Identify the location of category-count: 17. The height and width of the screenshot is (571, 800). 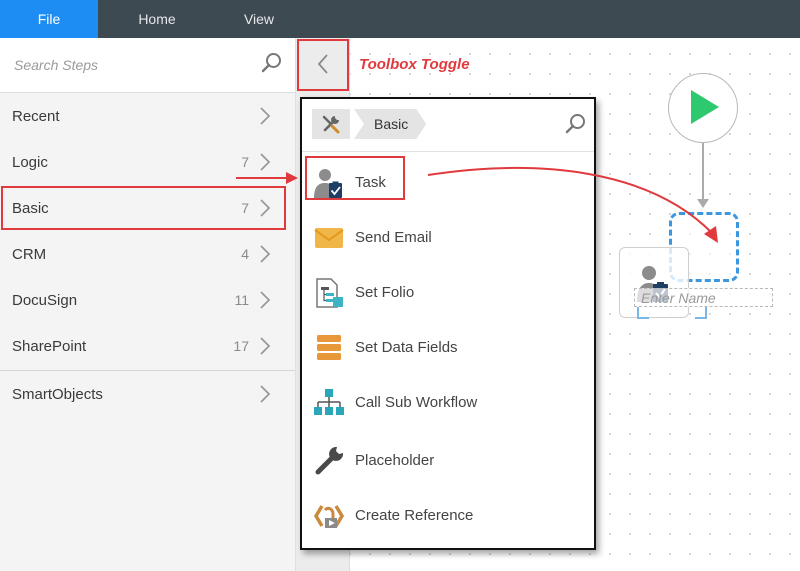
(241, 346).